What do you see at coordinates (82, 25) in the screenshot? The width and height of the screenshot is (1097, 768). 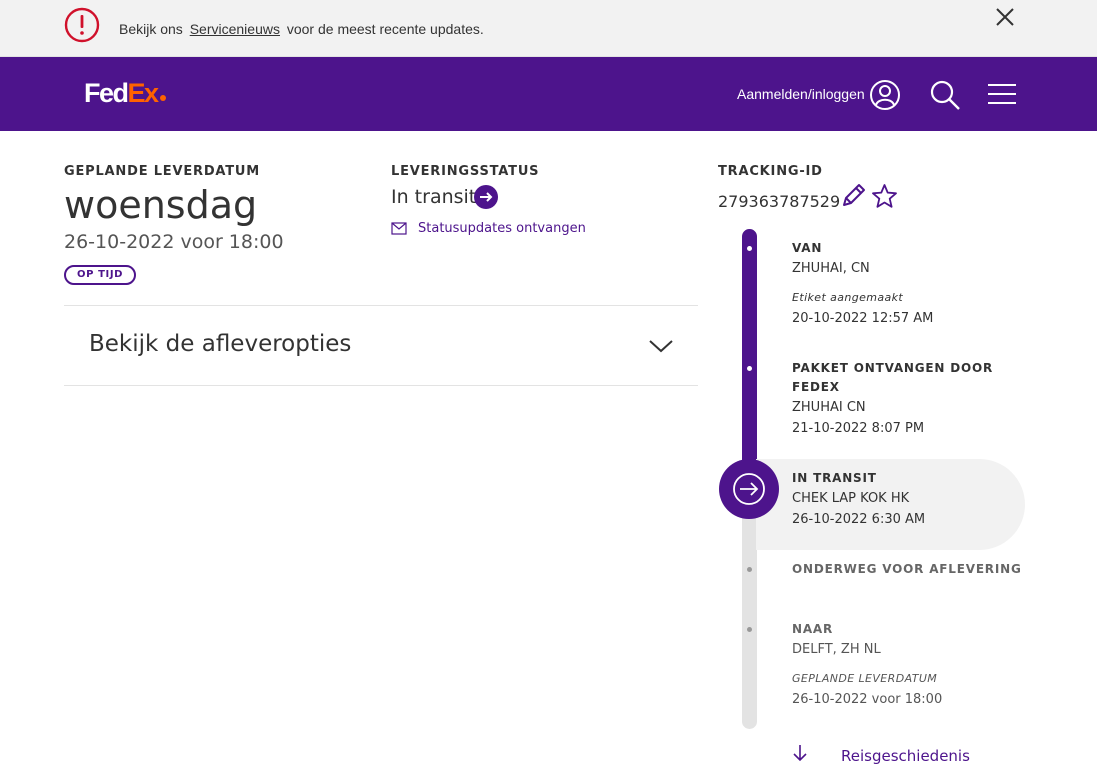 I see `alert-icon` at bounding box center [82, 25].